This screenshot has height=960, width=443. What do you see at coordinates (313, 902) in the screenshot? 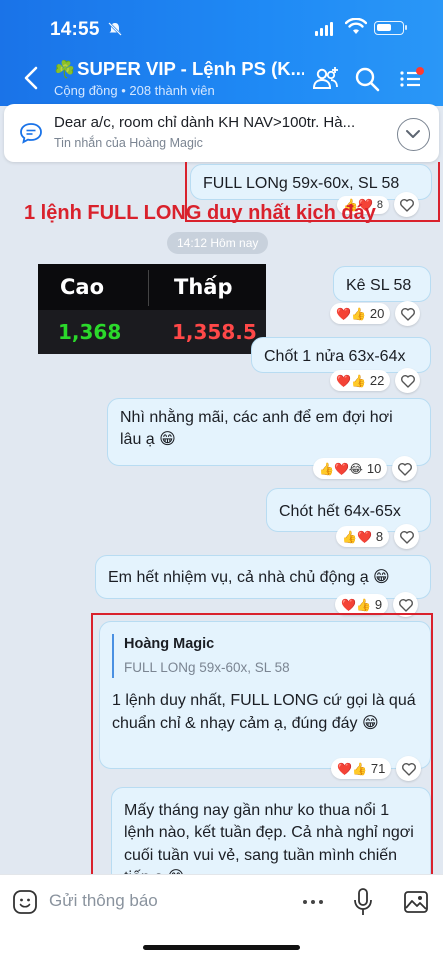
I see `more-options-icon` at bounding box center [313, 902].